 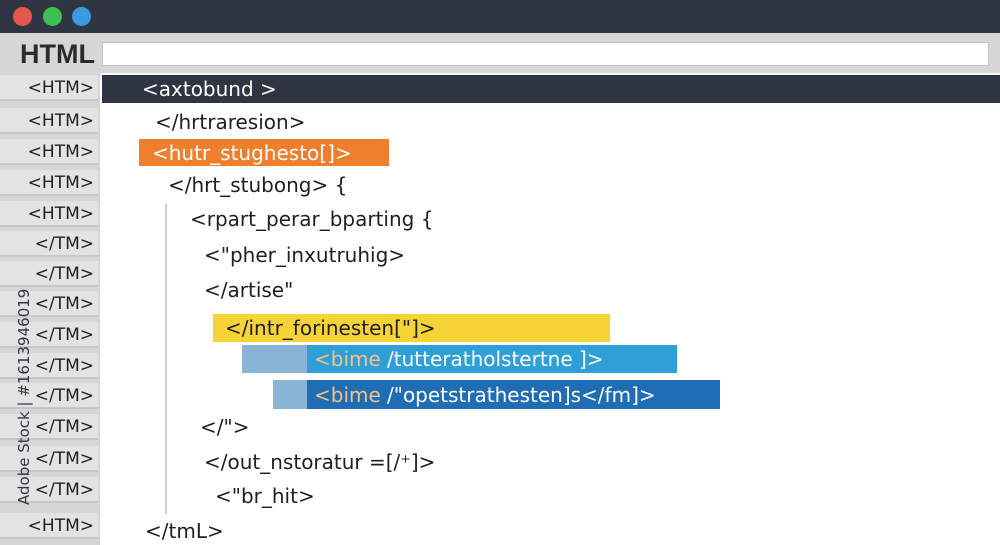 I want to click on code-line: </tmL>, so click(x=184, y=531).